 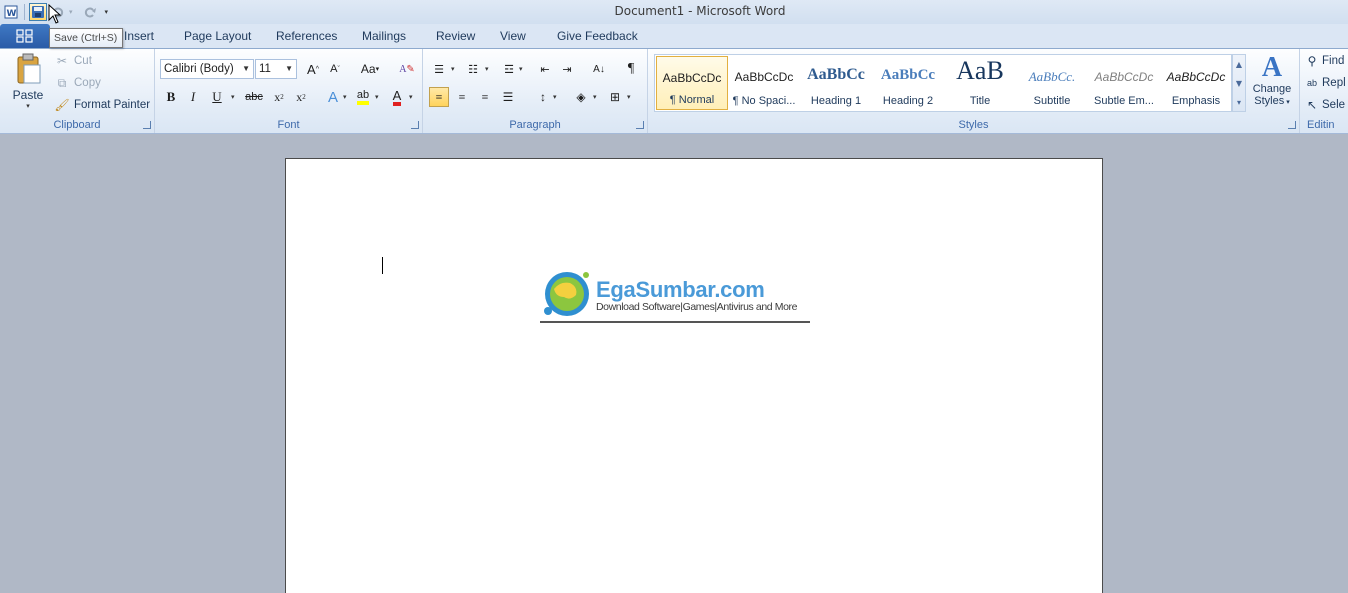 What do you see at coordinates (1292, 125) in the screenshot?
I see `styles-launcher-icon` at bounding box center [1292, 125].